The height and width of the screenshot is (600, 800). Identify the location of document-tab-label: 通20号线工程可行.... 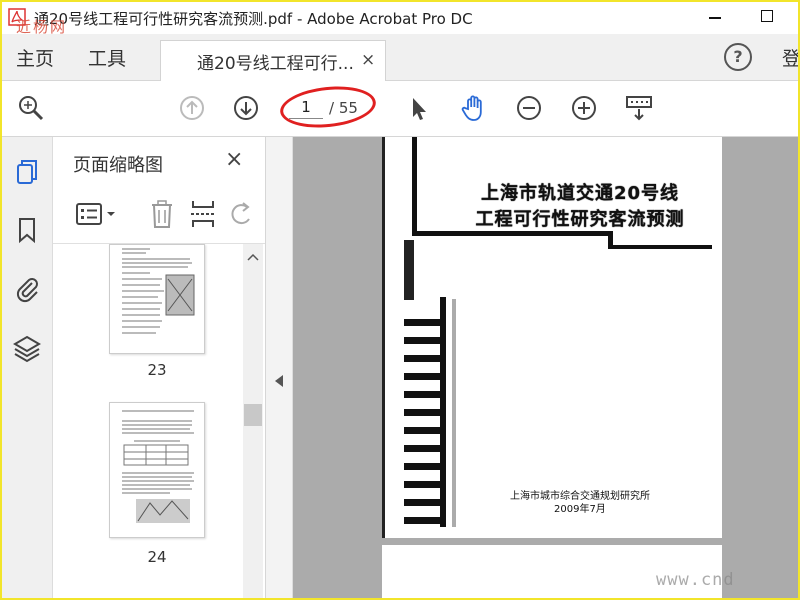
(275, 64).